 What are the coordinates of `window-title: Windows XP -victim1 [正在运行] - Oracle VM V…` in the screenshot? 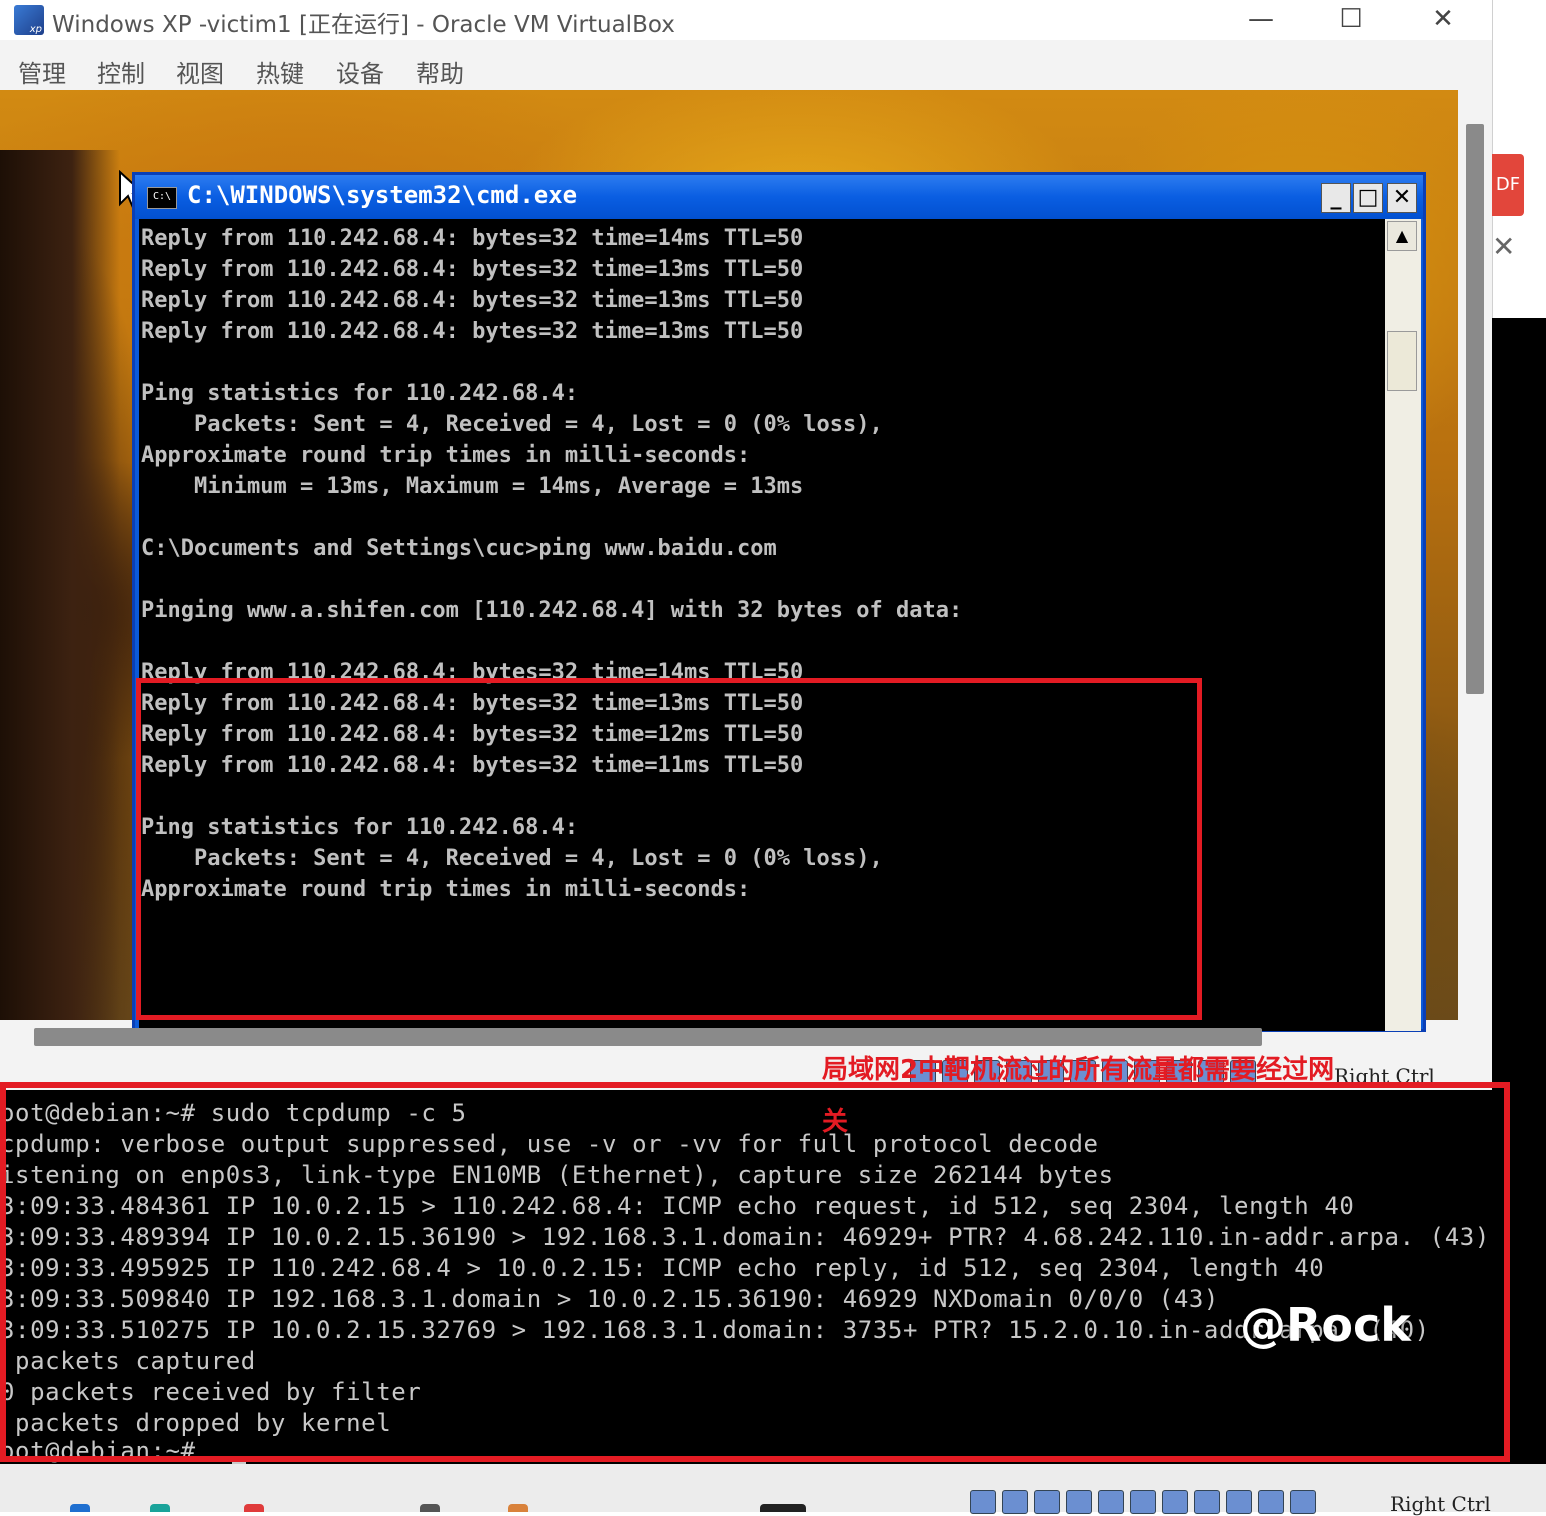 It's located at (363, 25).